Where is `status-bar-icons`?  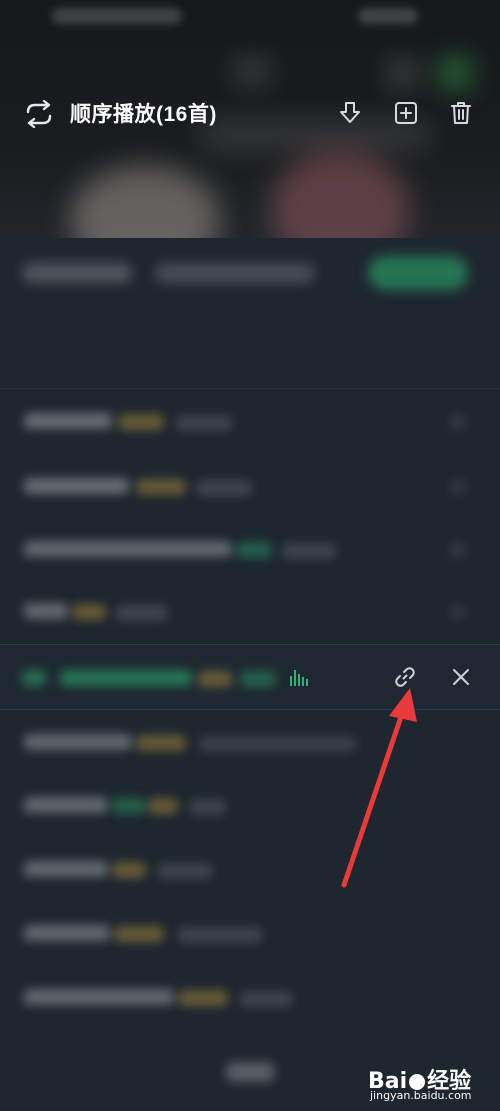
status-bar-icons is located at coordinates (388, 16).